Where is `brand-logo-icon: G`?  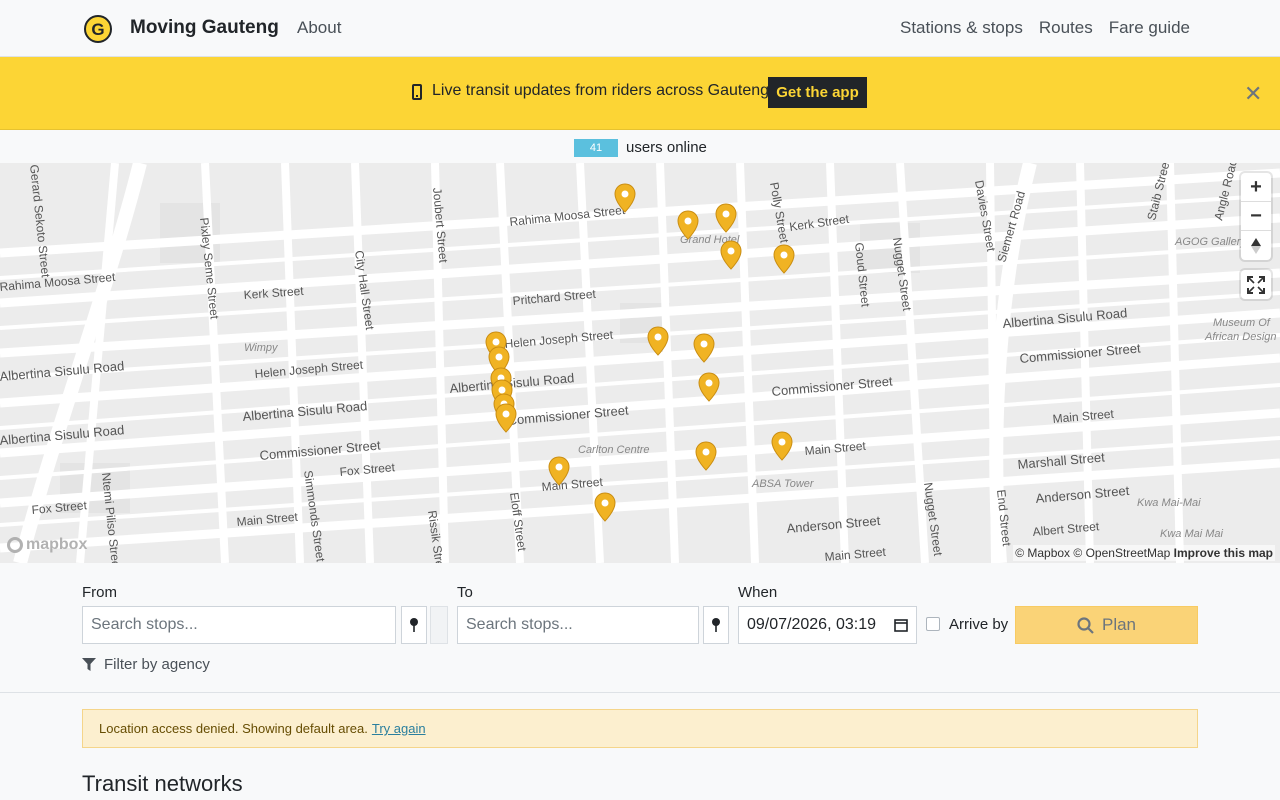 brand-logo-icon: G is located at coordinates (98, 29).